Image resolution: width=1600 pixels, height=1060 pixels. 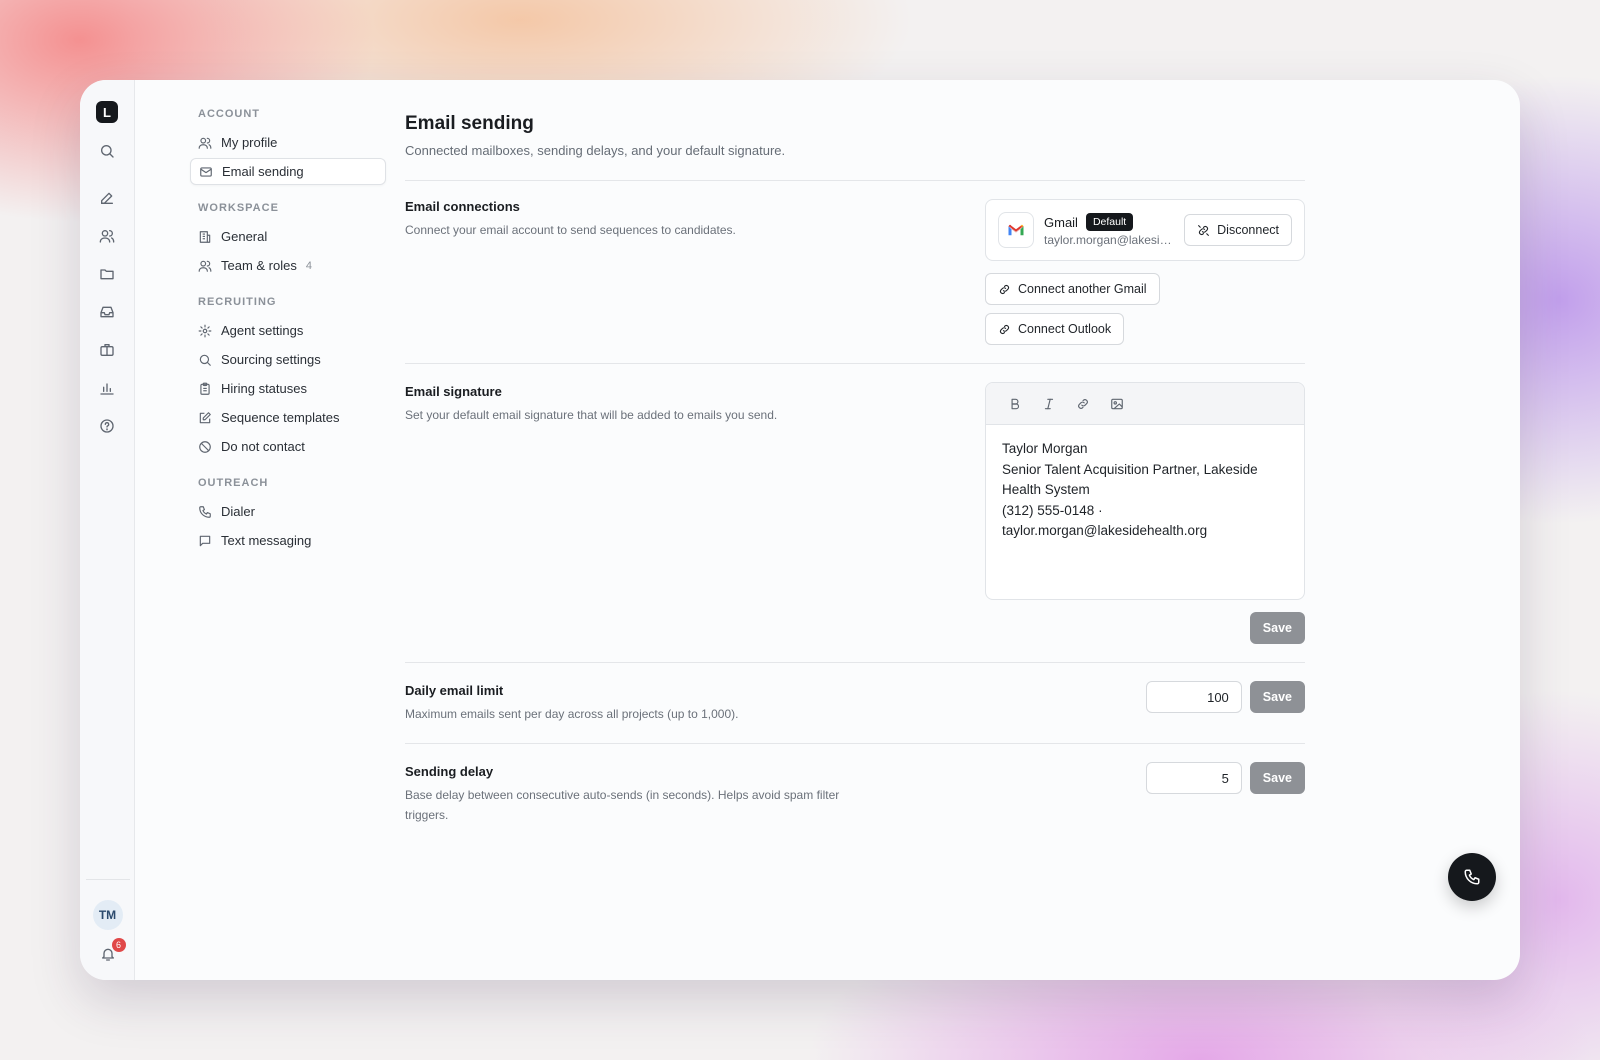 I want to click on image-icon, so click(x=1117, y=404).